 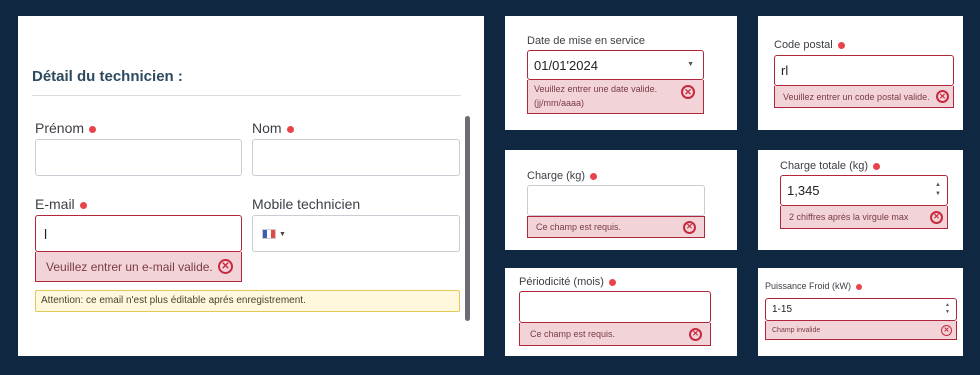 I want to click on period-input, so click(x=615, y=307).